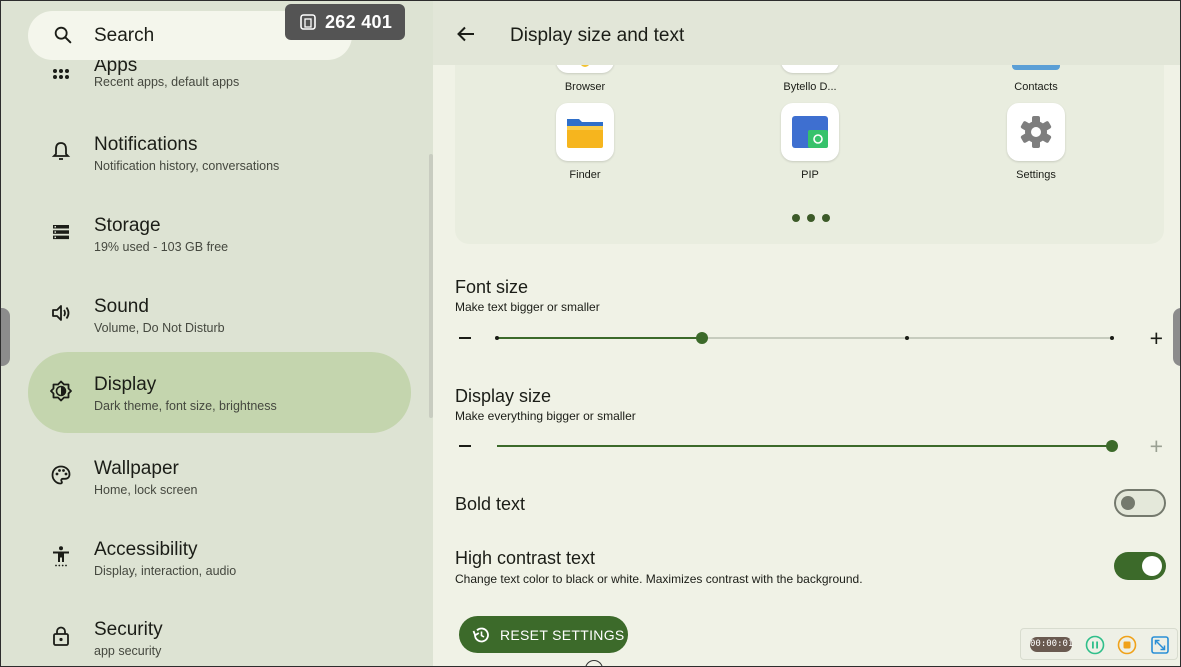  Describe the element at coordinates (5, 337) in the screenshot. I see `left-edge-handle` at that location.